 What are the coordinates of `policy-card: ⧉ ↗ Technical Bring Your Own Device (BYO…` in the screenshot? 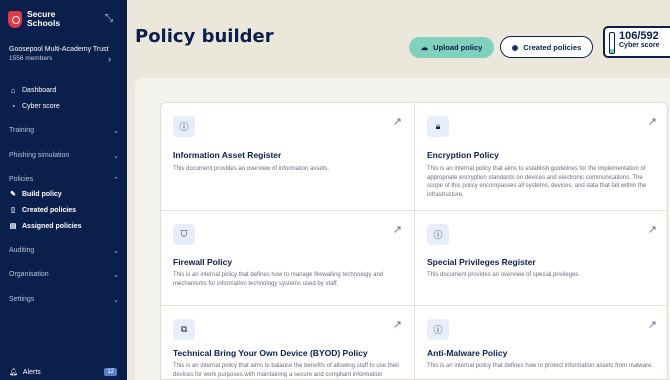 It's located at (288, 342).